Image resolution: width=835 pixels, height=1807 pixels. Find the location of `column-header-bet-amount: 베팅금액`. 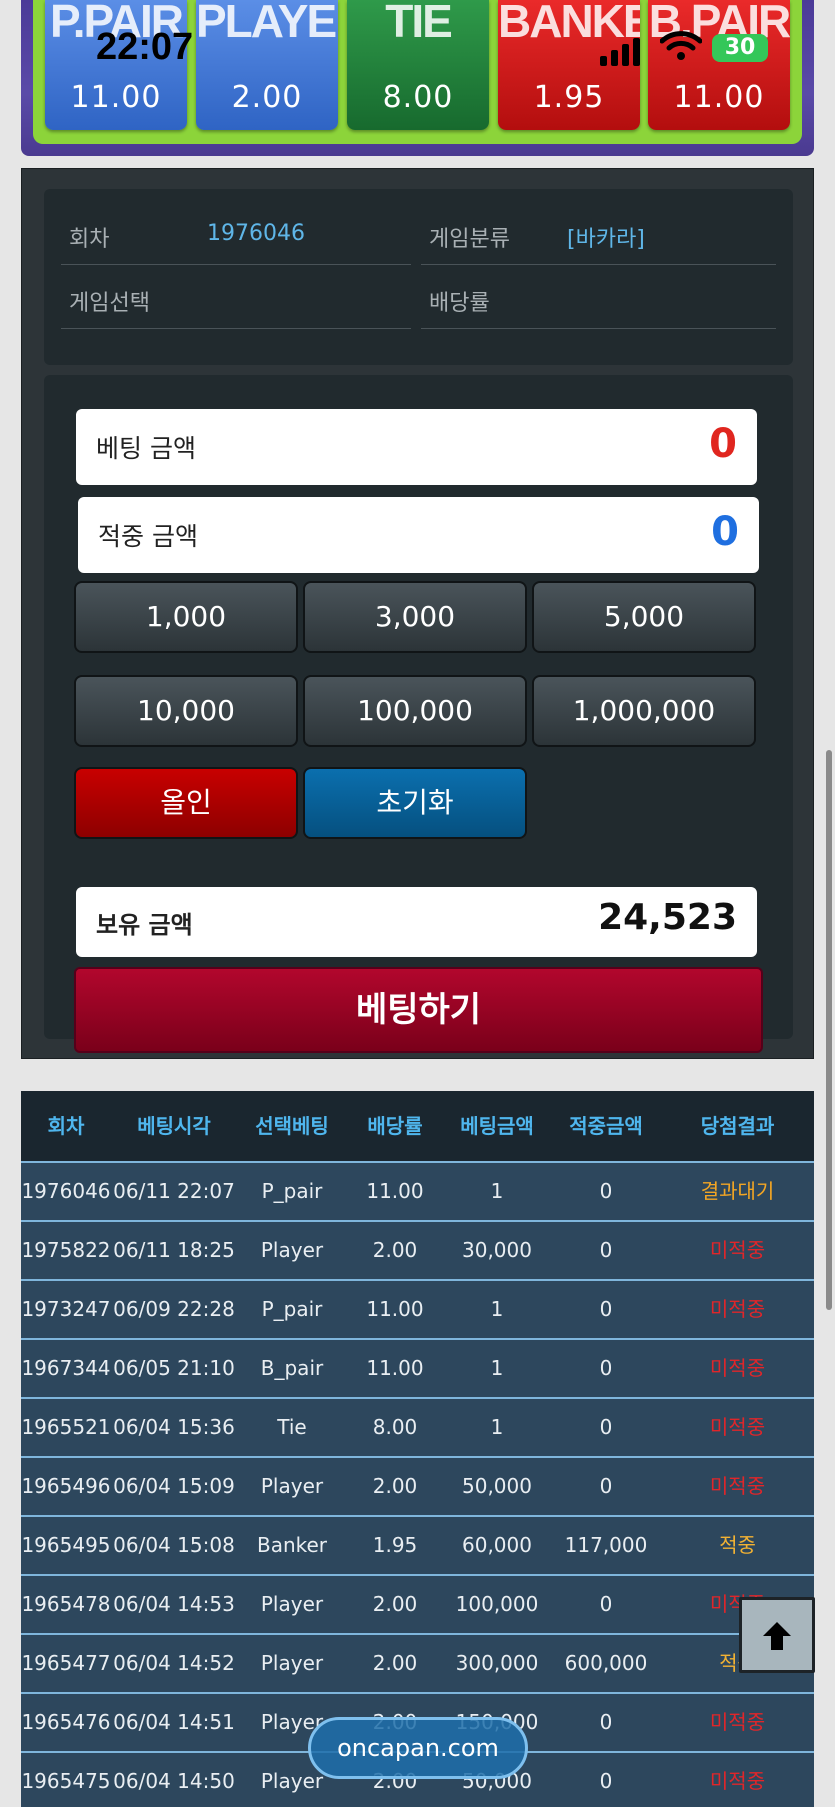

column-header-bet-amount: 베팅금액 is located at coordinates (497, 1126).